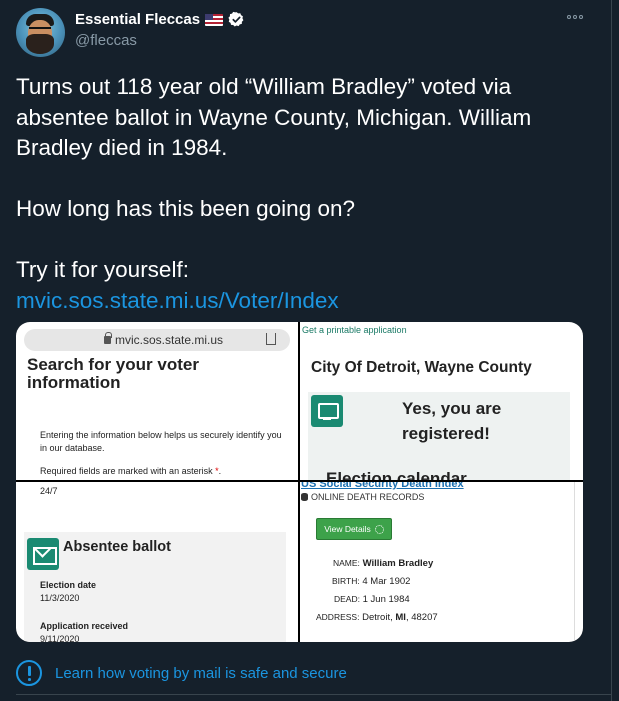 The image size is (619, 701). I want to click on absentee-ballot-title: Absentee ballot, so click(117, 547).